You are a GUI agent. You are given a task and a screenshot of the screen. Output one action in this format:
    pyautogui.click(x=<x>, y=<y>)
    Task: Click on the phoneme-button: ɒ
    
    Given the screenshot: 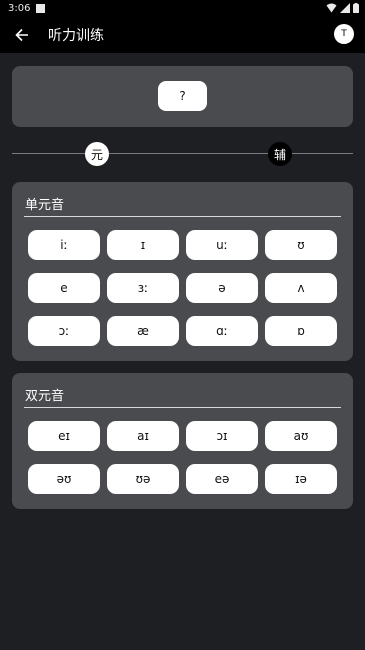 What is the action you would take?
    pyautogui.click(x=301, y=331)
    